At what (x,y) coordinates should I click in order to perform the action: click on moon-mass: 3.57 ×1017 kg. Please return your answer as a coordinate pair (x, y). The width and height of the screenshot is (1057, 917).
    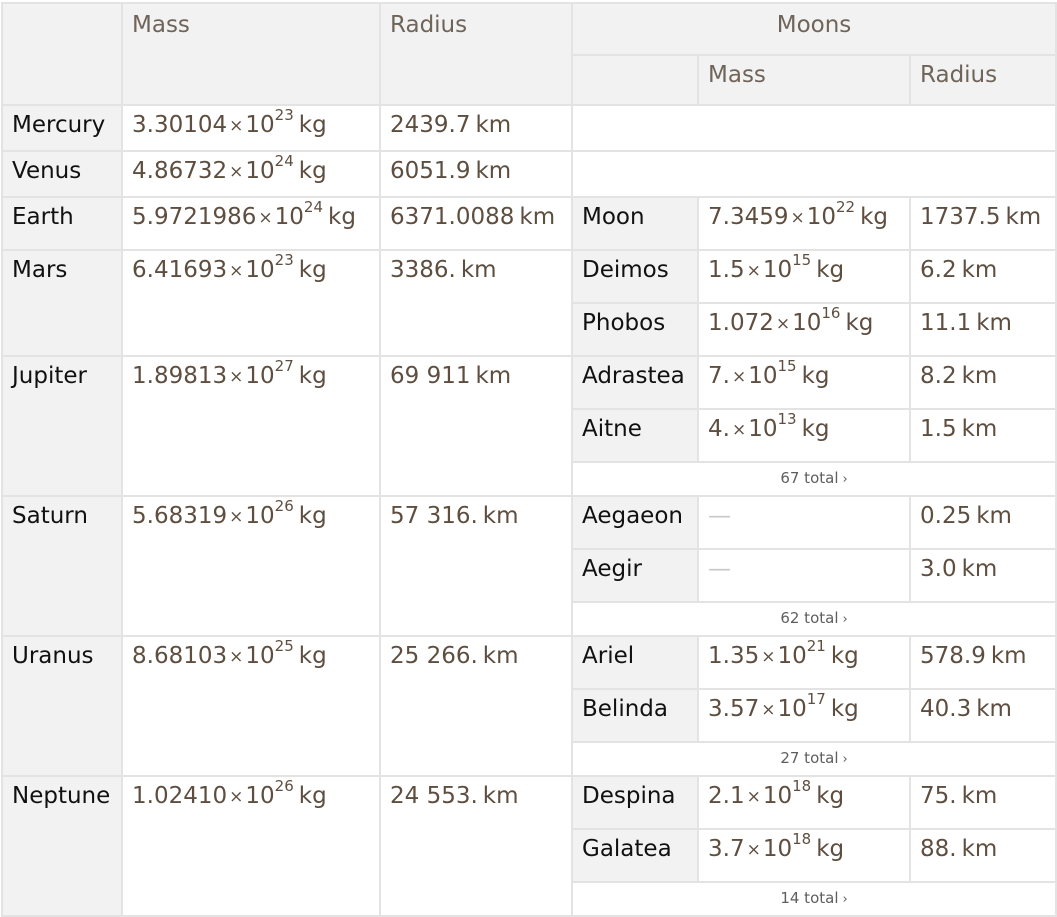
    Looking at the image, I should click on (804, 715).